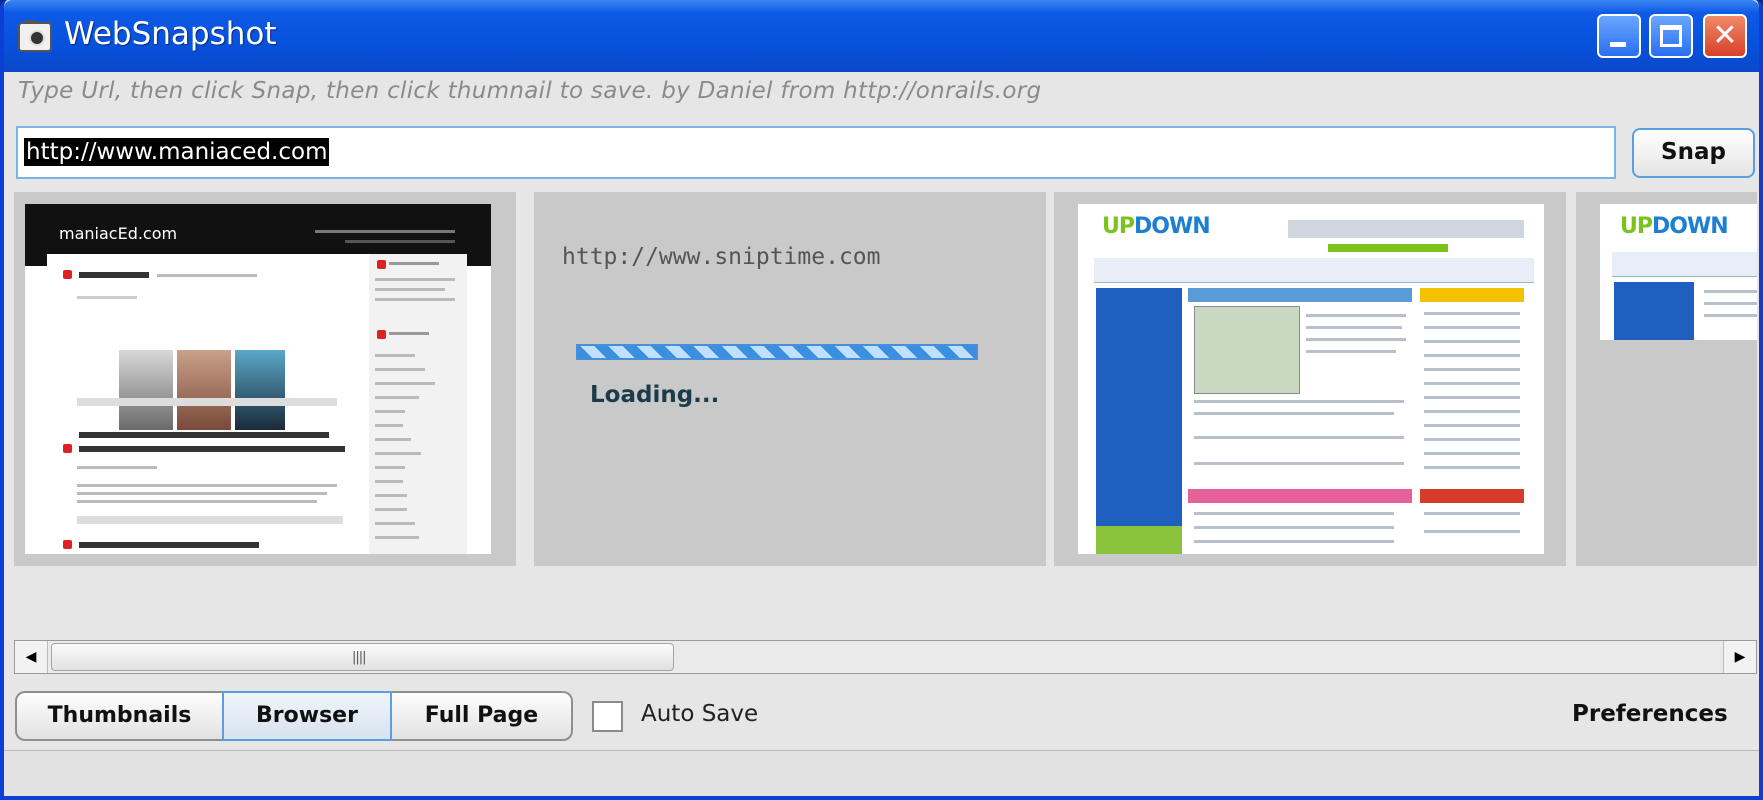 The width and height of the screenshot is (1763, 800). Describe the element at coordinates (1314, 270) in the screenshot. I see `thumbnail-site-nav` at that location.